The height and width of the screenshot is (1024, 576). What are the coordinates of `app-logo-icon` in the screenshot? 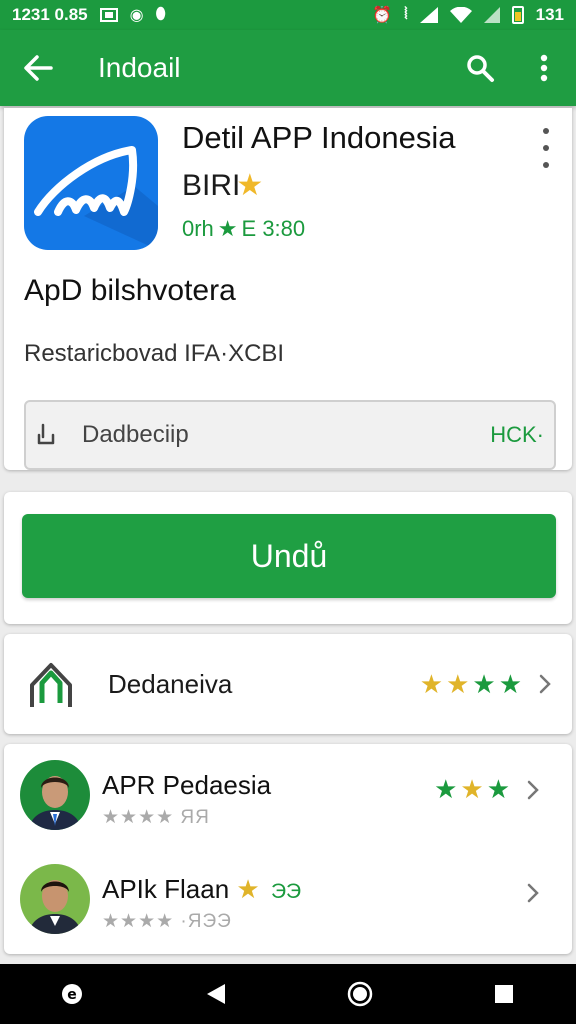 It's located at (91, 183).